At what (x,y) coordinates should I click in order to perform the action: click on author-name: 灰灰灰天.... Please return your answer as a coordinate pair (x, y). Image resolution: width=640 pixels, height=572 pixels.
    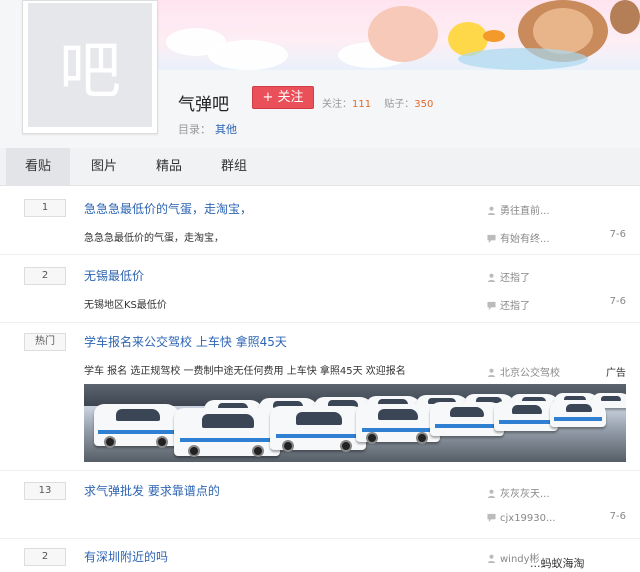
    Looking at the image, I should click on (525, 494).